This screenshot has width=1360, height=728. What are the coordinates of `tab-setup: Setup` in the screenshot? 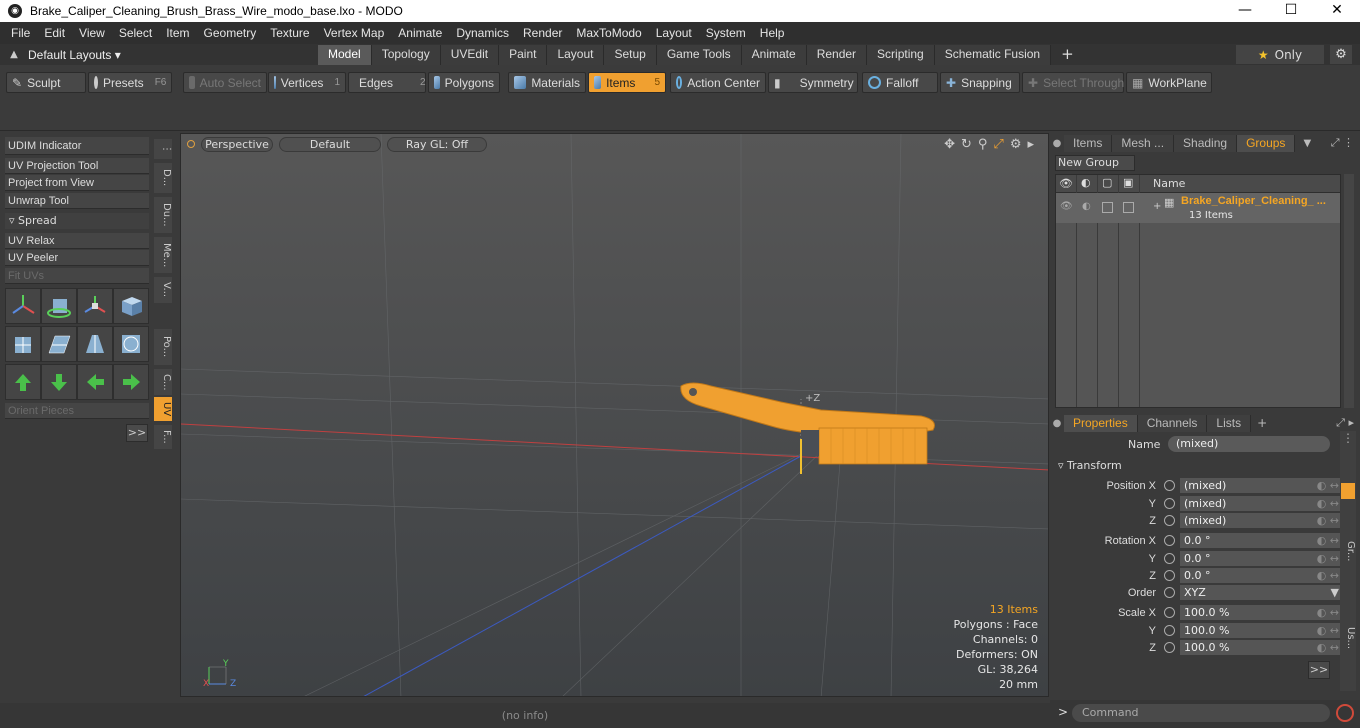 It's located at (630, 54).